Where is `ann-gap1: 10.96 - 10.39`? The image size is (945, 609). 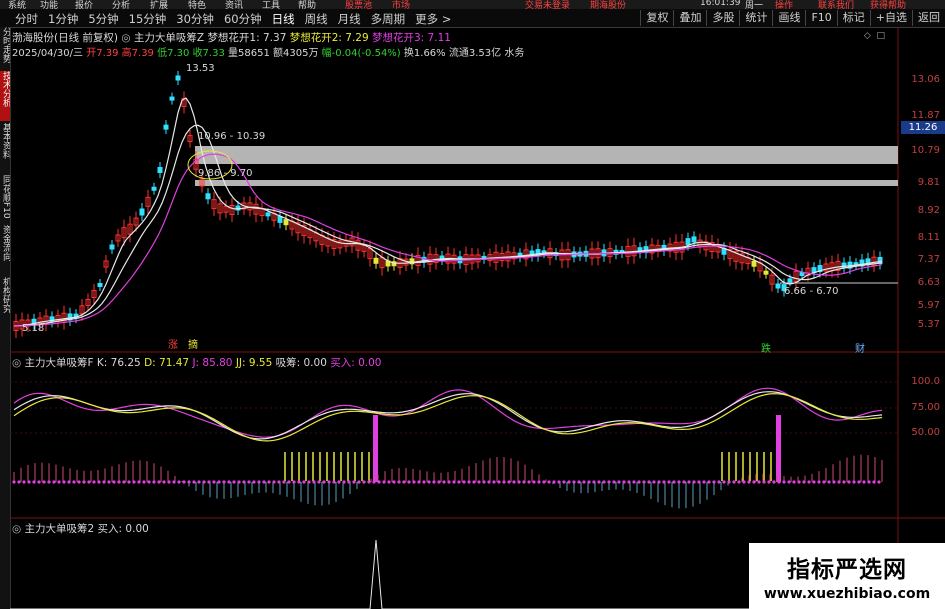 ann-gap1: 10.96 - 10.39 is located at coordinates (232, 136).